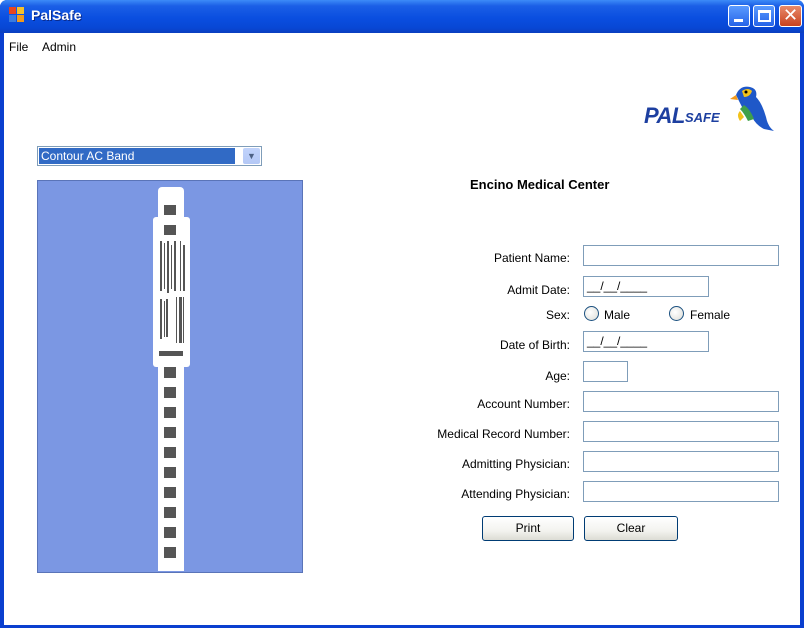  I want to click on parrot-icon, so click(752, 108).